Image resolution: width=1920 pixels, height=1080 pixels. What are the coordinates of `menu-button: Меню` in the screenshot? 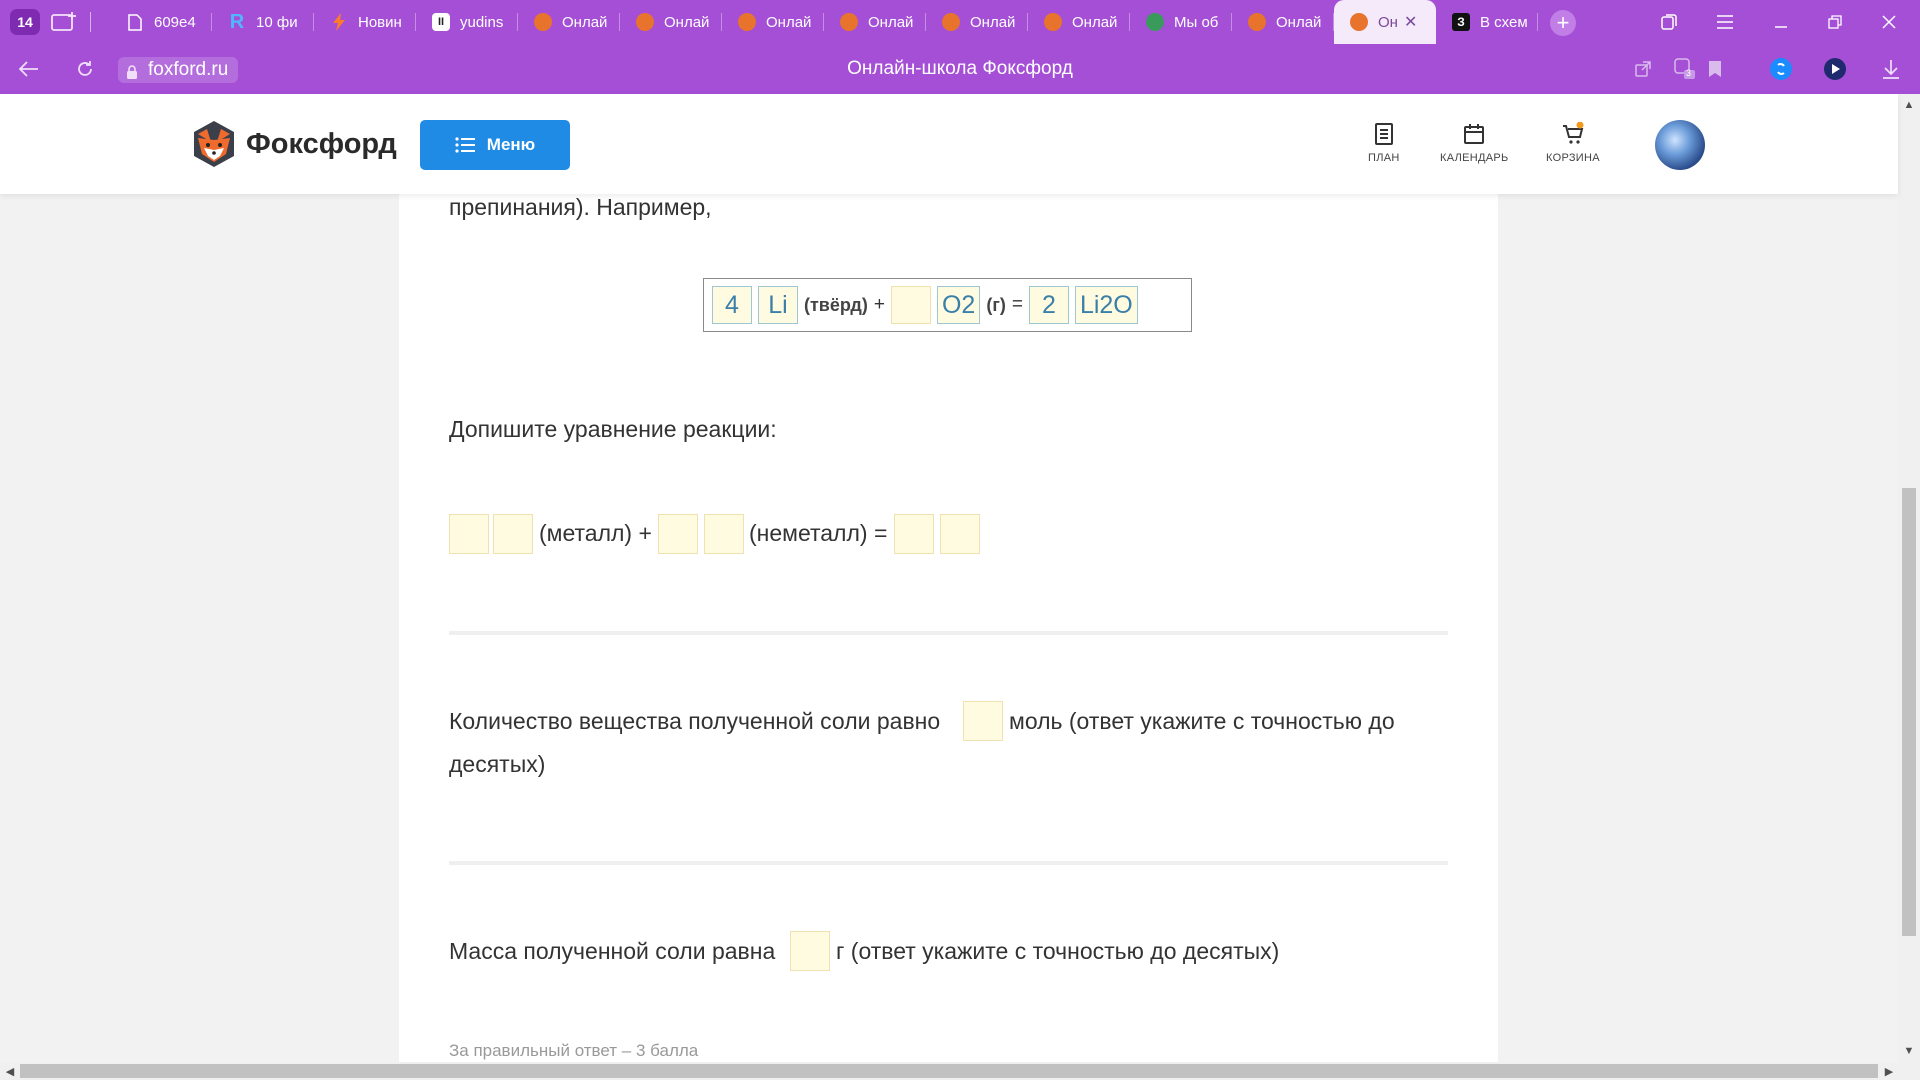 It's located at (495, 145).